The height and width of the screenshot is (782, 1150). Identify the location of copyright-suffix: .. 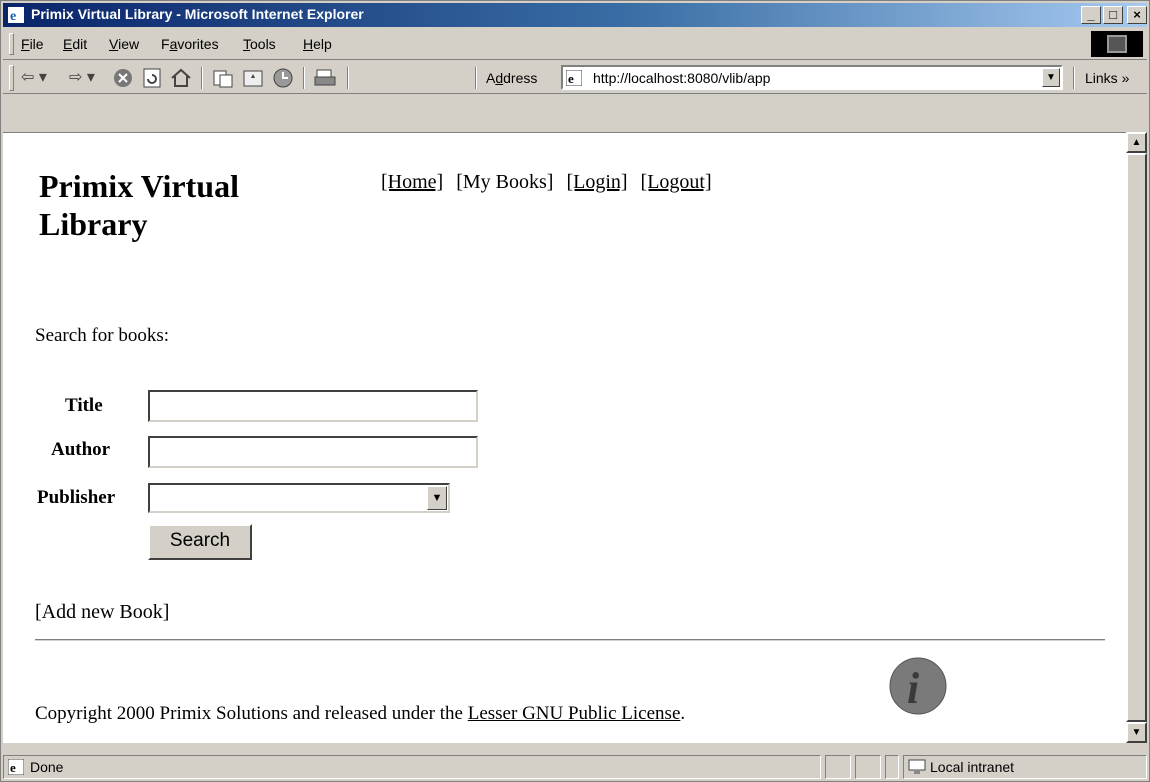
(683, 713).